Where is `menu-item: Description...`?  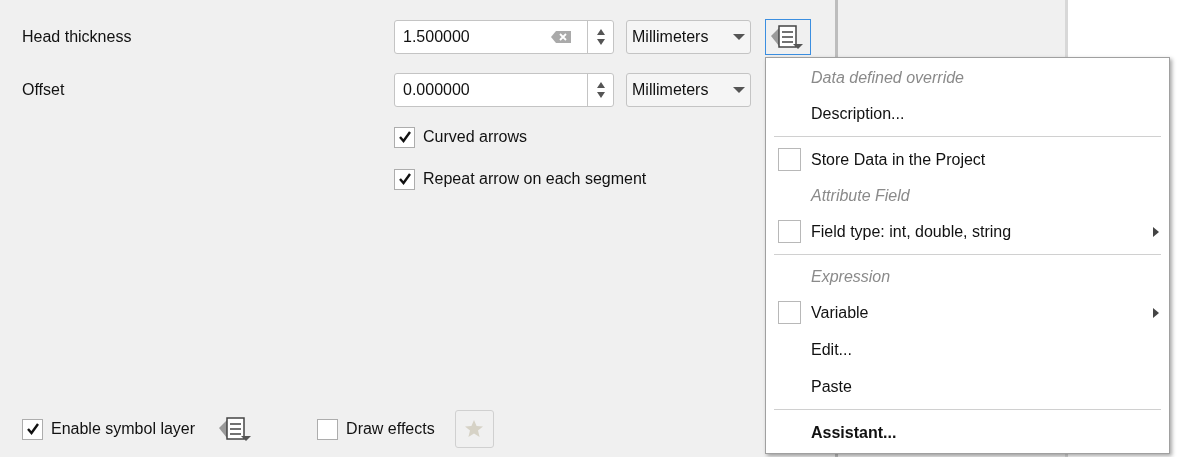
menu-item: Description... is located at coordinates (967, 113).